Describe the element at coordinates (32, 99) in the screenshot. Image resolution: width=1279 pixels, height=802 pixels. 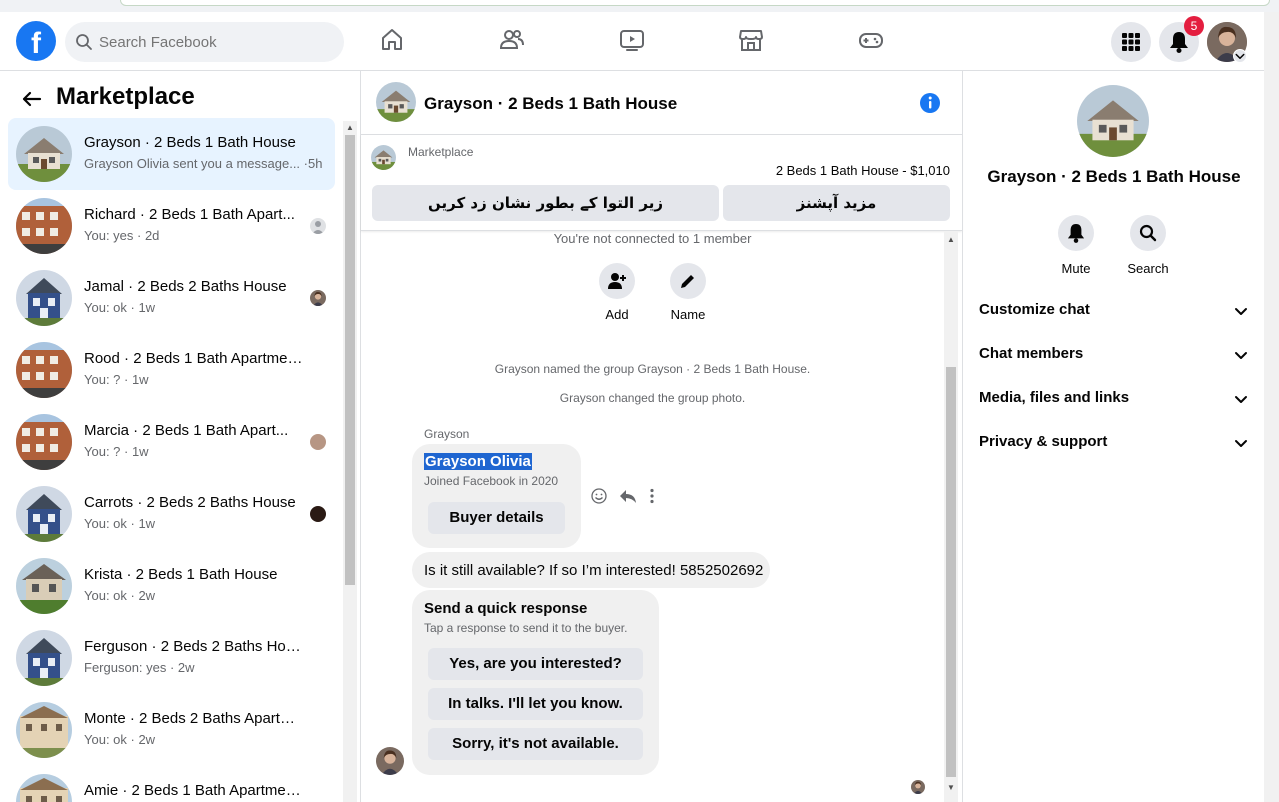
I see `back-arrow-icon` at that location.